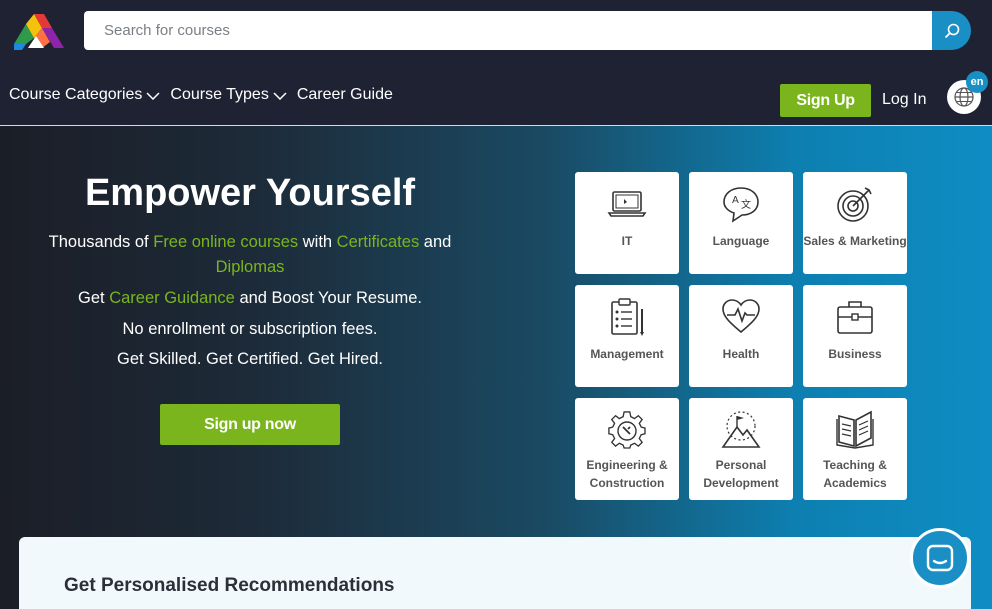 The width and height of the screenshot is (992, 609). Describe the element at coordinates (627, 317) in the screenshot. I see `clipboard-icon` at that location.